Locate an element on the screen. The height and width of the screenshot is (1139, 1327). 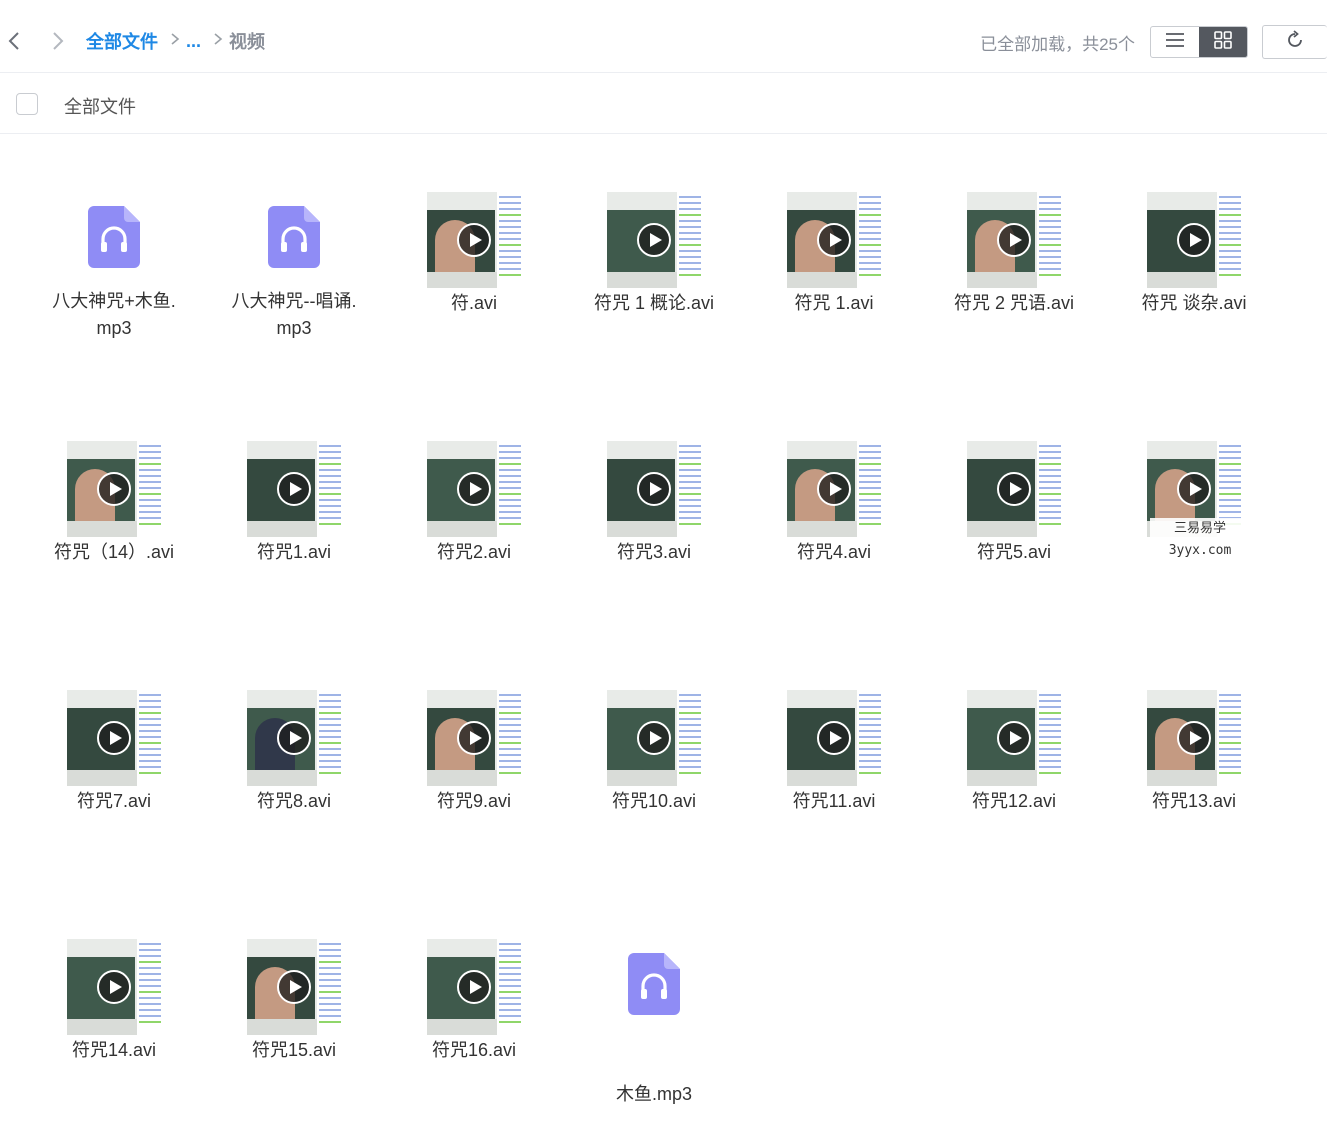
file-item: 八大神咒--唱诵. mp3 is located at coordinates (294, 292).